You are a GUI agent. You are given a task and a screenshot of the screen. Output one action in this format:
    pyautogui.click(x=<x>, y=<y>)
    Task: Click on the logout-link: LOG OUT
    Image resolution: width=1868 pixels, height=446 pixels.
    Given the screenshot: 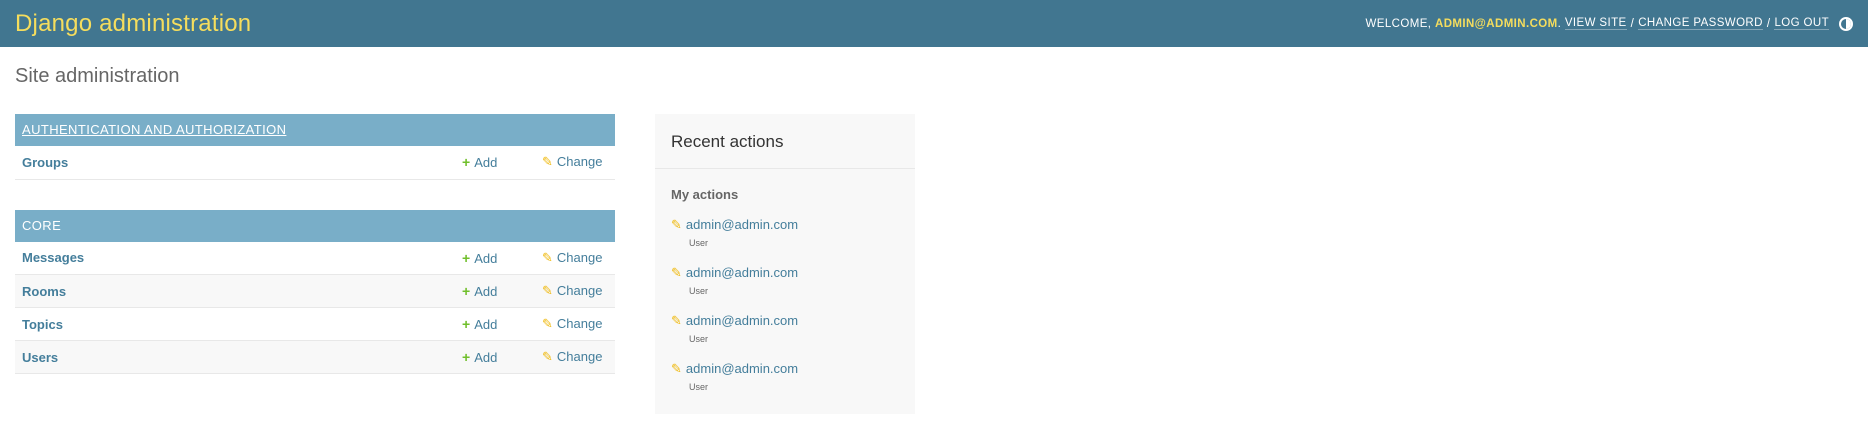 What is the action you would take?
    pyautogui.click(x=1801, y=23)
    